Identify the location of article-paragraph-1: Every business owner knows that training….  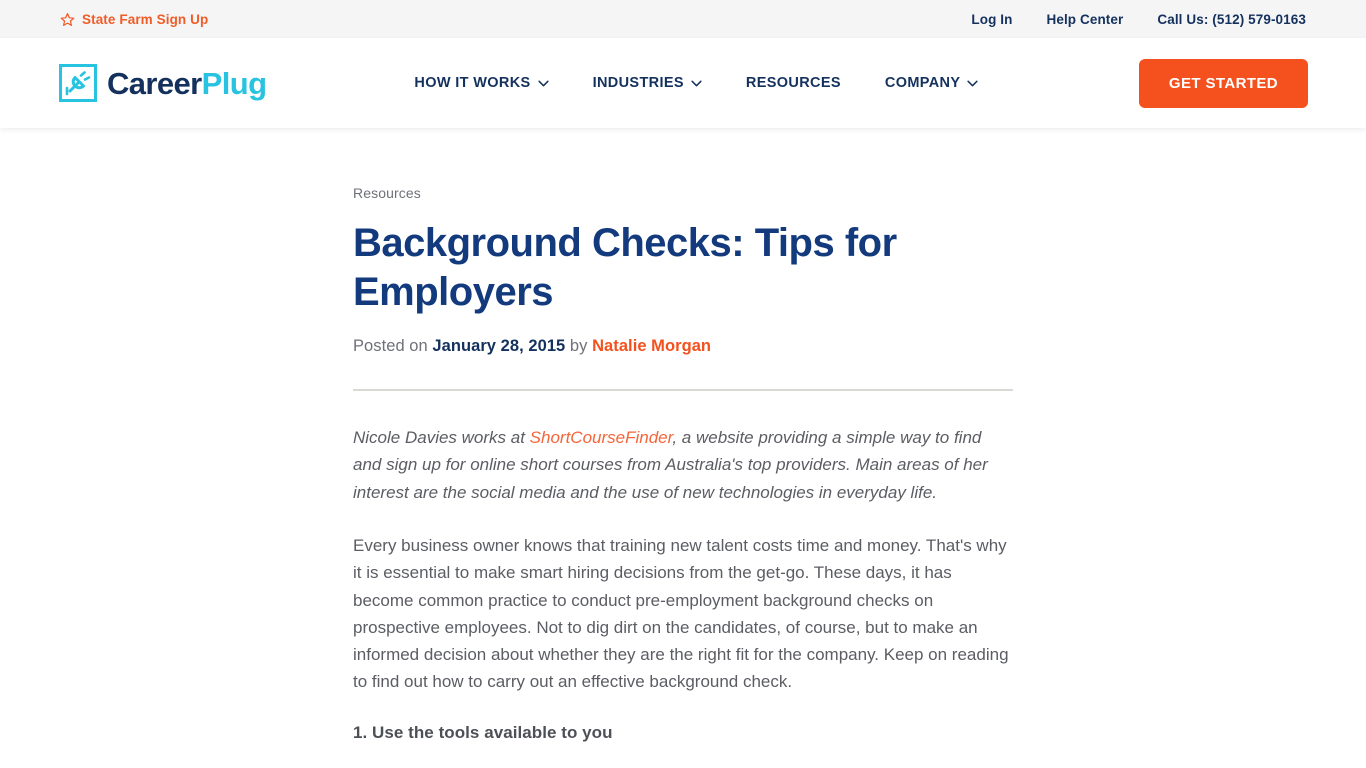
(681, 614).